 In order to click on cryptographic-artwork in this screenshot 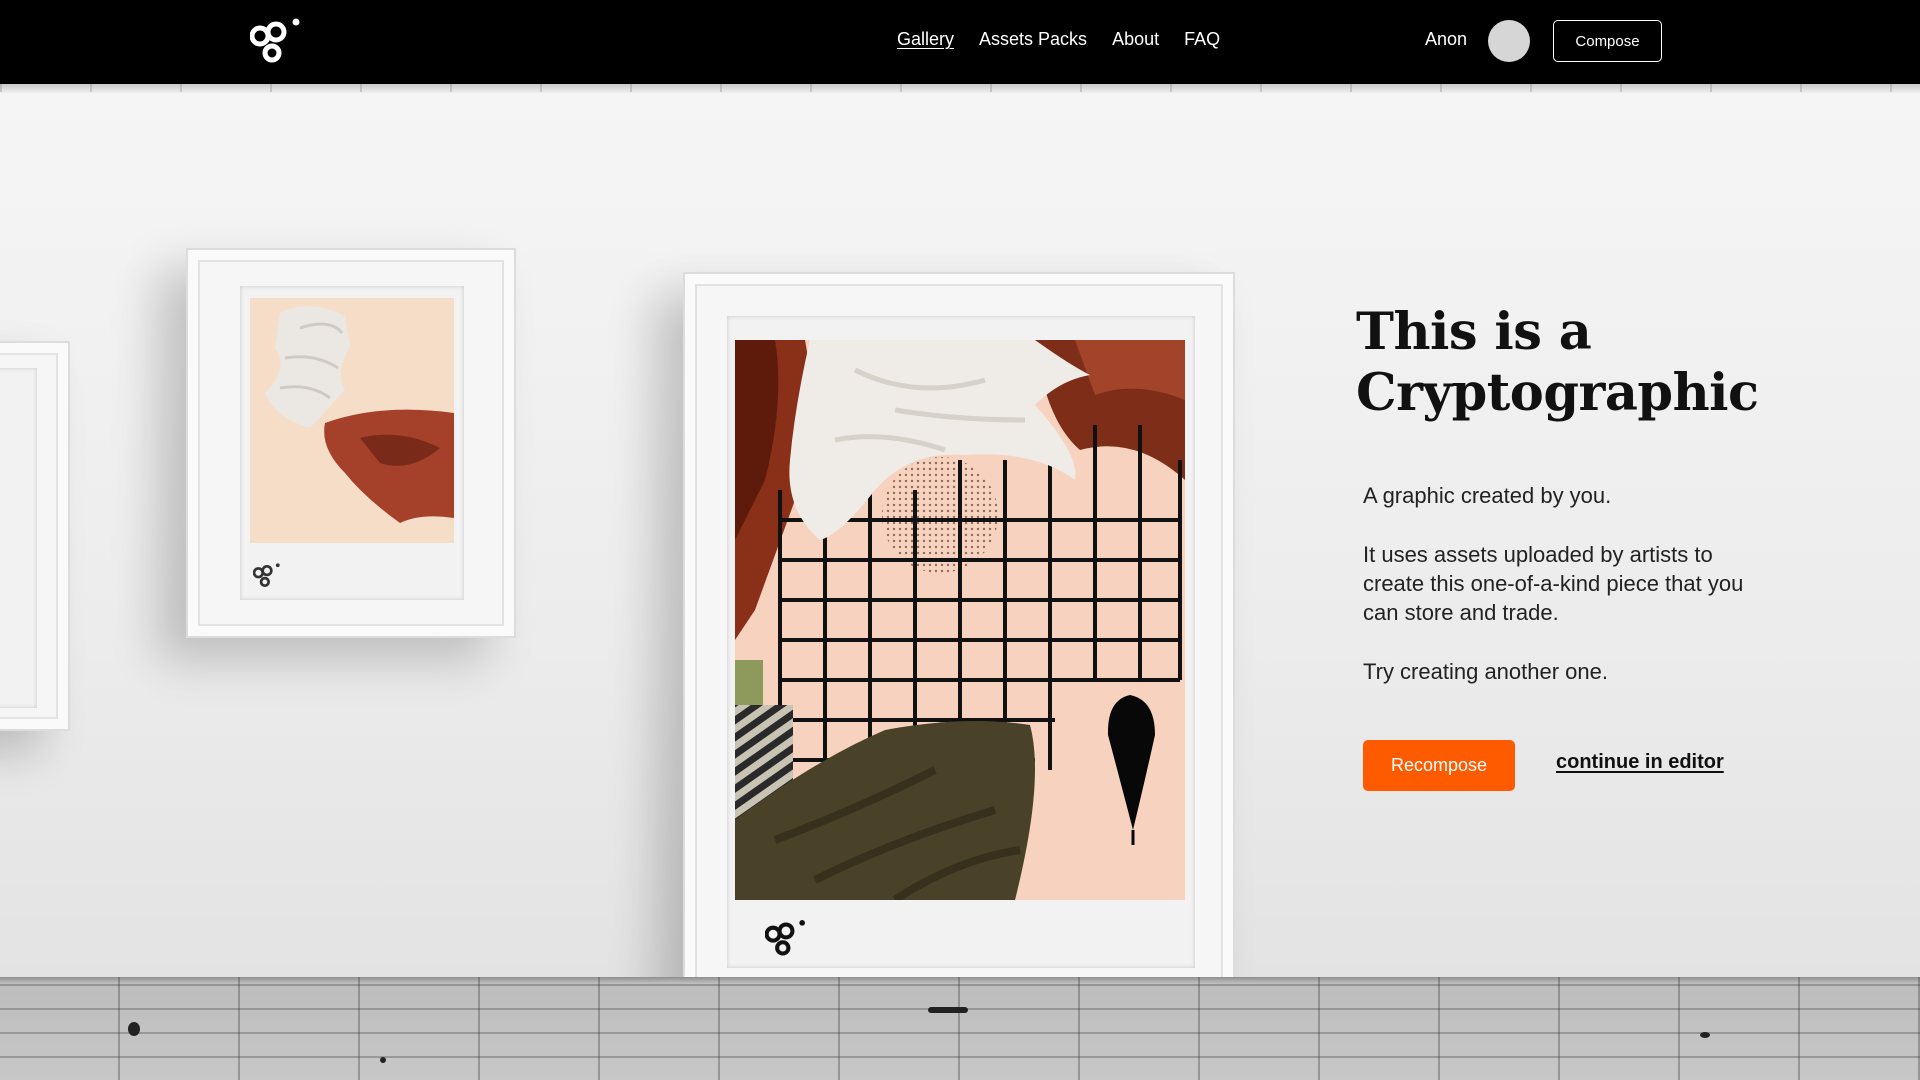, I will do `click(960, 620)`.